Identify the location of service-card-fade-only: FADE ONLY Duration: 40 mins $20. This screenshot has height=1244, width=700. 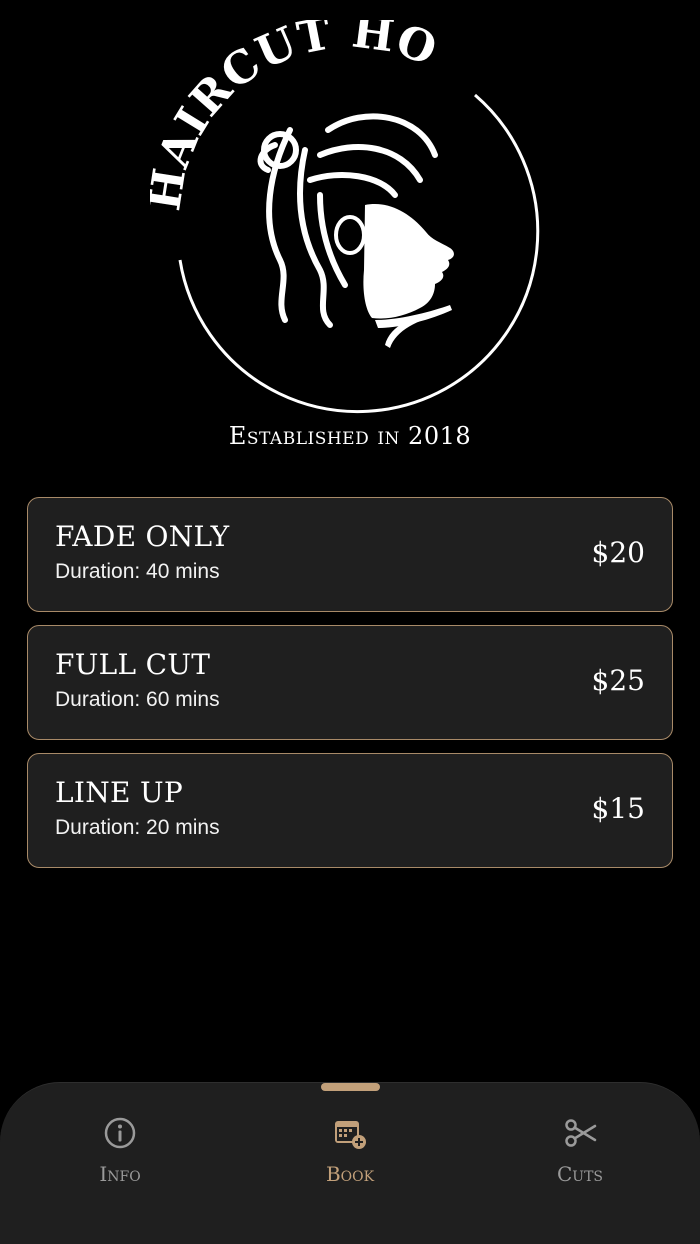
(350, 554).